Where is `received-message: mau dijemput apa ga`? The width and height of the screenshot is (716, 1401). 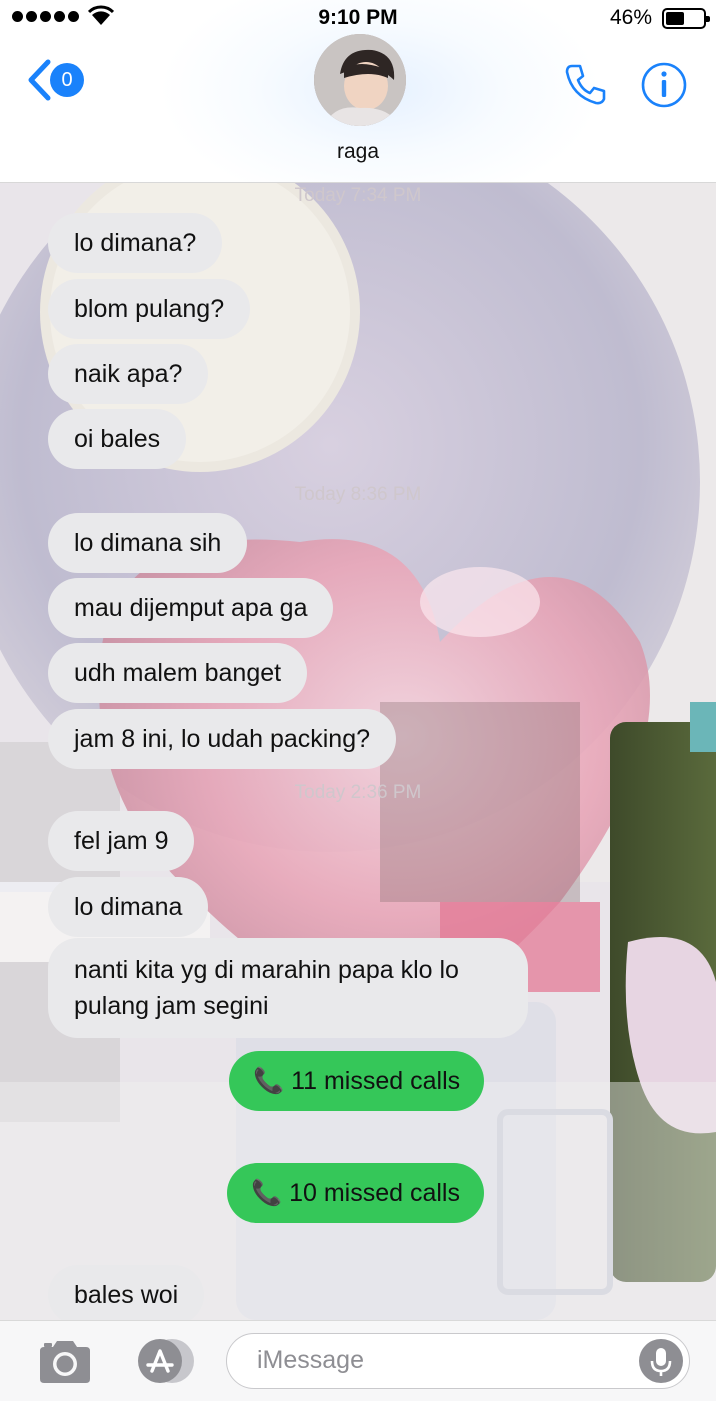 received-message: mau dijemput apa ga is located at coordinates (191, 608).